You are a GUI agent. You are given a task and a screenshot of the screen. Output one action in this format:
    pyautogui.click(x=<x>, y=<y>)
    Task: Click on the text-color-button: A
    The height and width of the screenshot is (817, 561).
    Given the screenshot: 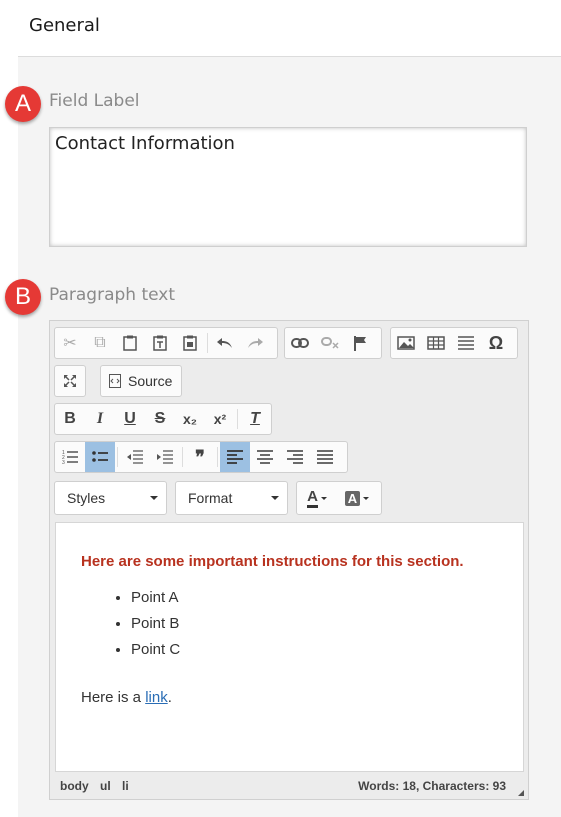 What is the action you would take?
    pyautogui.click(x=317, y=498)
    